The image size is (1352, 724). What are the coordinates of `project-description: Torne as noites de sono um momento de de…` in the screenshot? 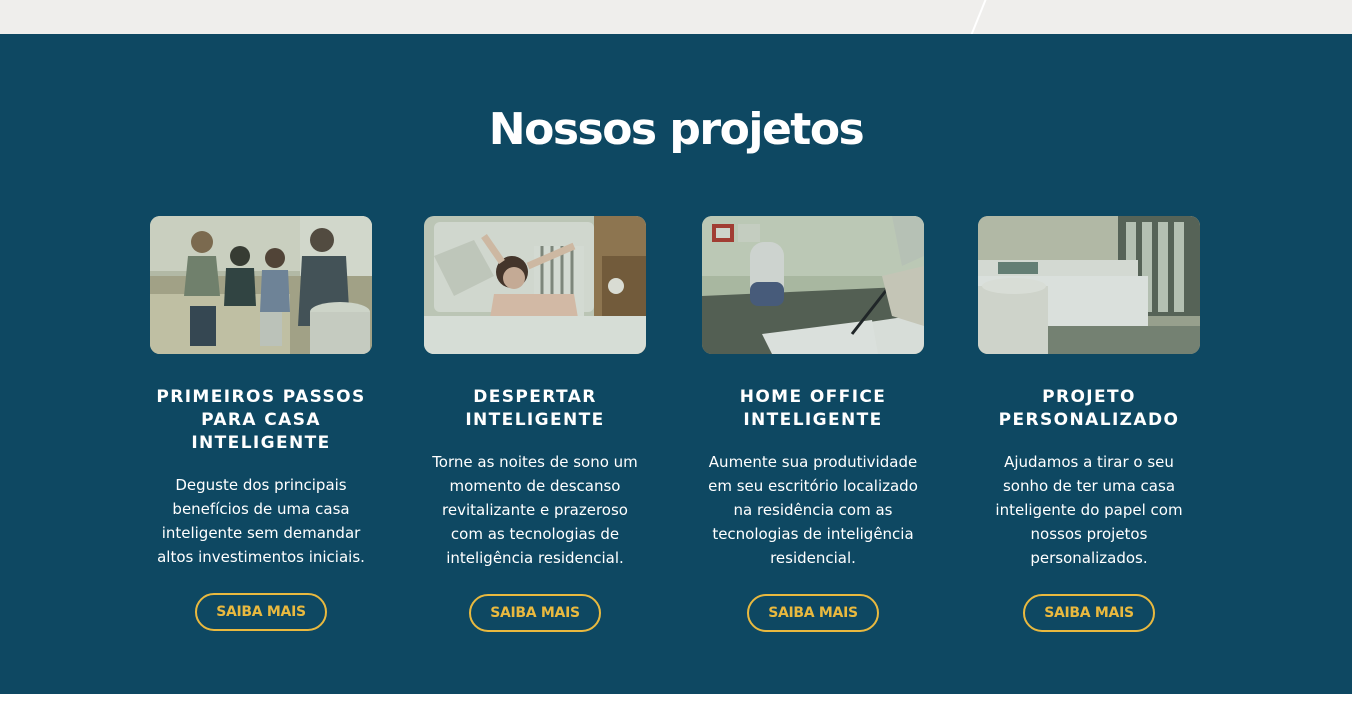 It's located at (535, 510).